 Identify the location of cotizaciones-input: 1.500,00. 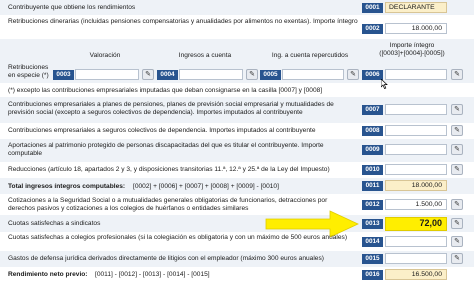
(416, 204).